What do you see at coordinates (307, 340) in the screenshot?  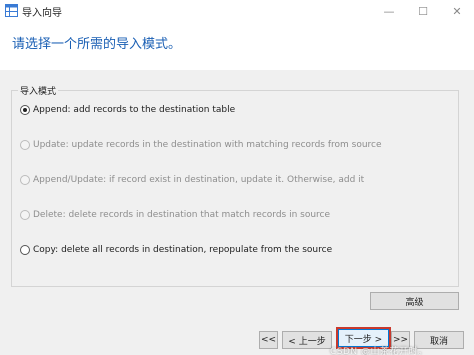 I see `previous-step-button: < 上一步` at bounding box center [307, 340].